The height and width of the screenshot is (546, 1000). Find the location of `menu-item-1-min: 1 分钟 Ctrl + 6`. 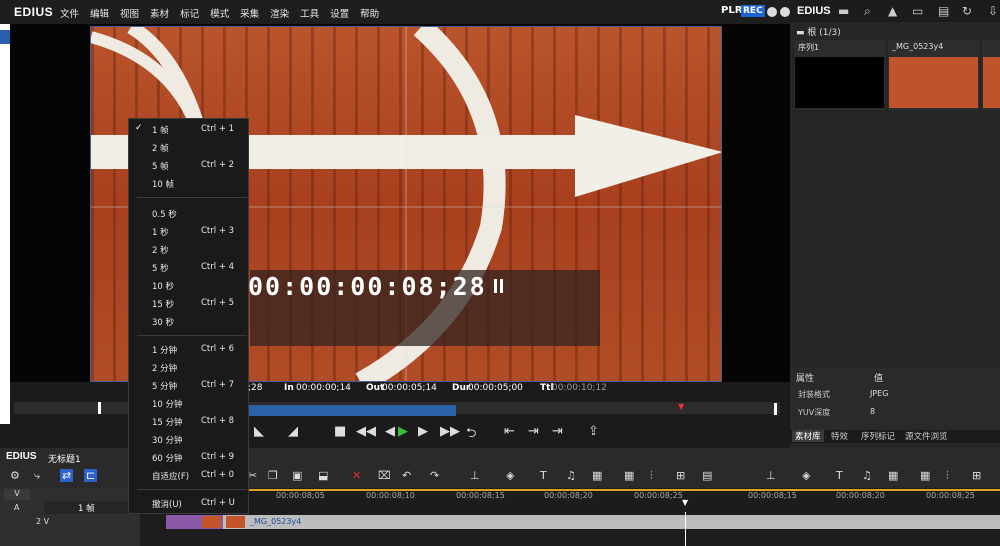

menu-item-1-min: 1 分钟 Ctrl + 6 is located at coordinates (189, 349).